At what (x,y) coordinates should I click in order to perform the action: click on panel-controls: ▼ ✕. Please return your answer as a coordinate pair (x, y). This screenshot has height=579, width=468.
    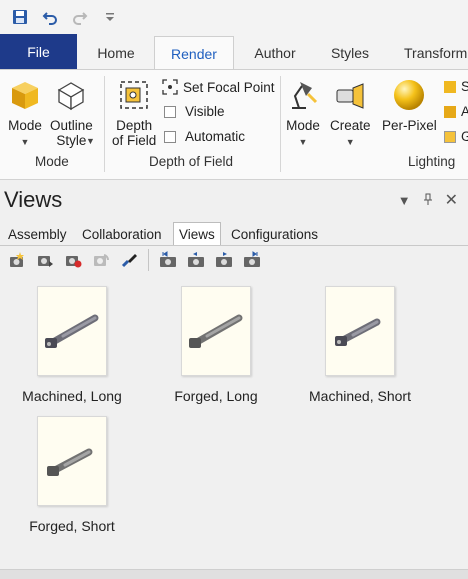
    Looking at the image, I should click on (428, 200).